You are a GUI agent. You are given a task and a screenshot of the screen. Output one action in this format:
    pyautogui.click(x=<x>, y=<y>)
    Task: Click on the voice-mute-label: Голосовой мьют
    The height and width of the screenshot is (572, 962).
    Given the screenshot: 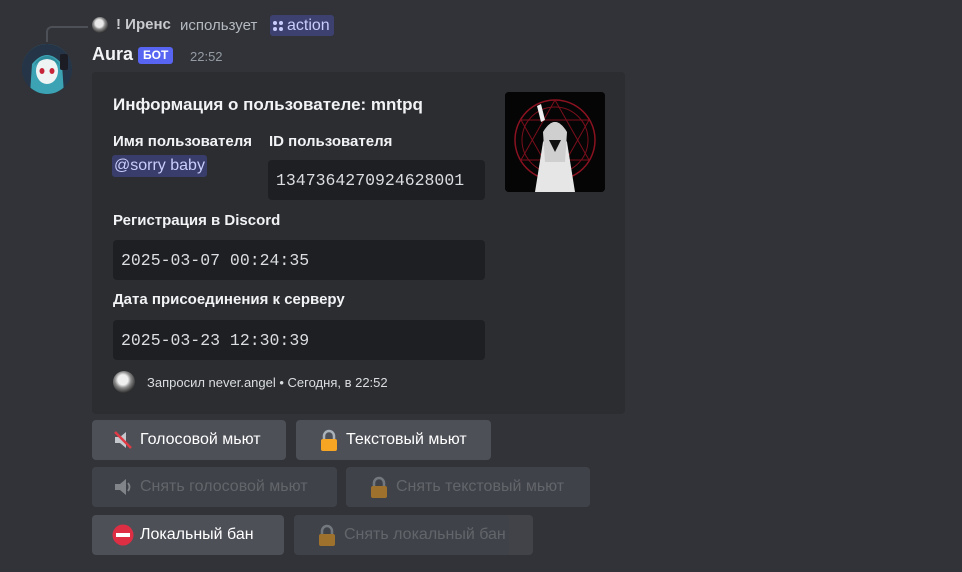 What is the action you would take?
    pyautogui.click(x=200, y=439)
    